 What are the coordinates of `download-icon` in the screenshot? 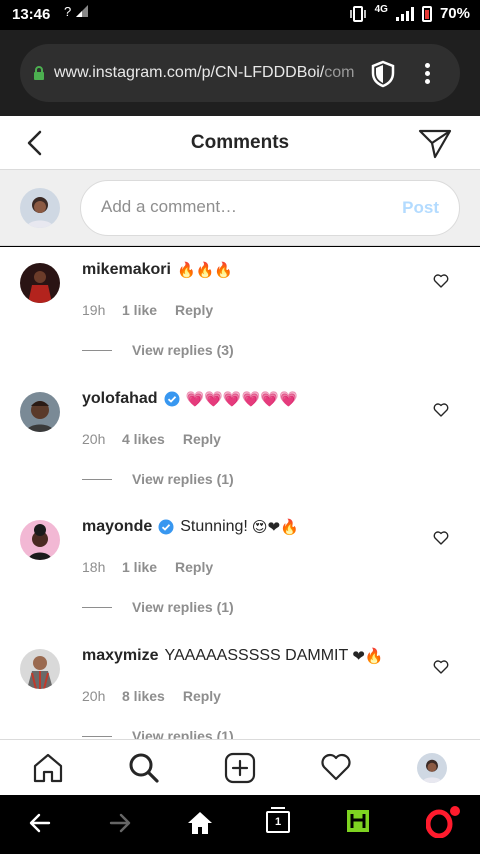 It's located at (358, 821).